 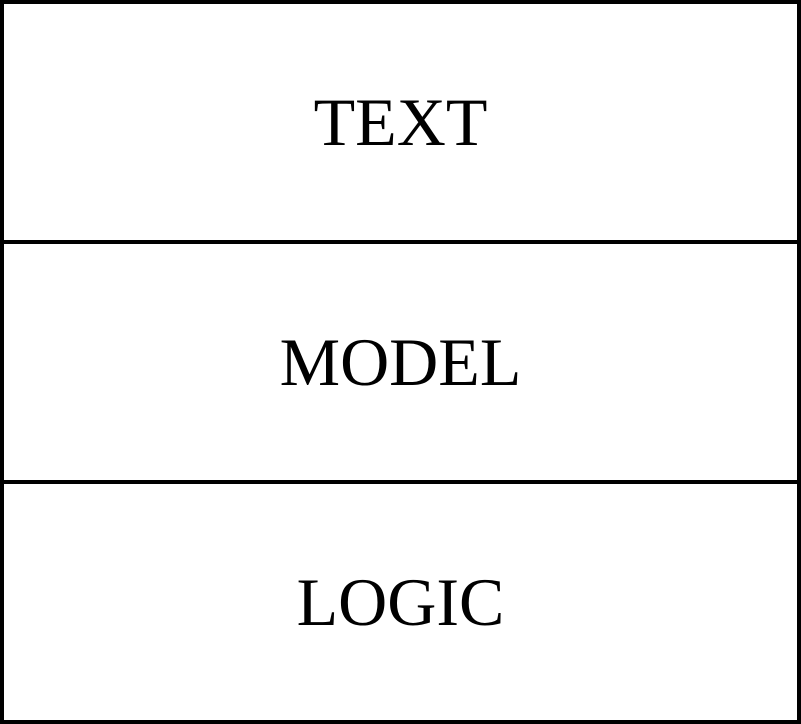 I want to click on layer-label-text: TEXT, so click(x=400, y=122).